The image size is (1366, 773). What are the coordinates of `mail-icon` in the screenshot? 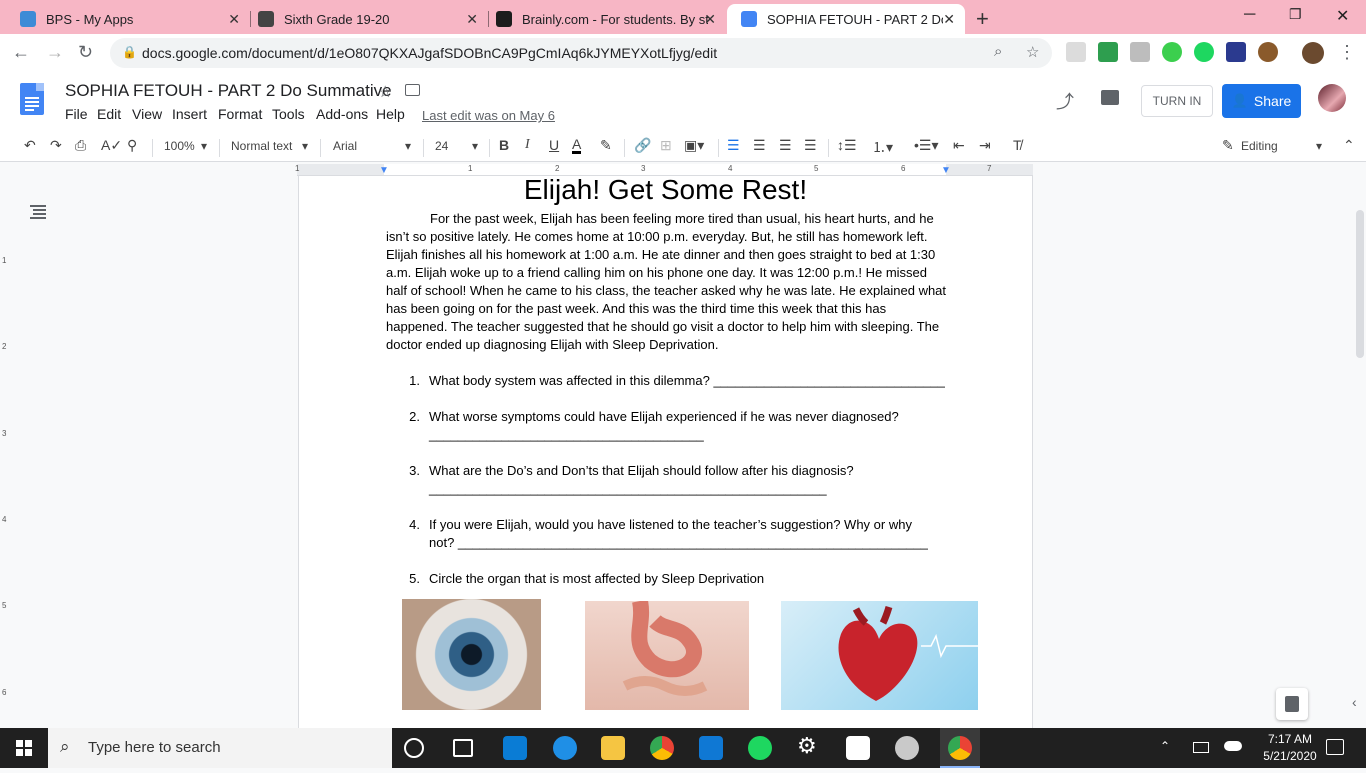 It's located at (711, 748).